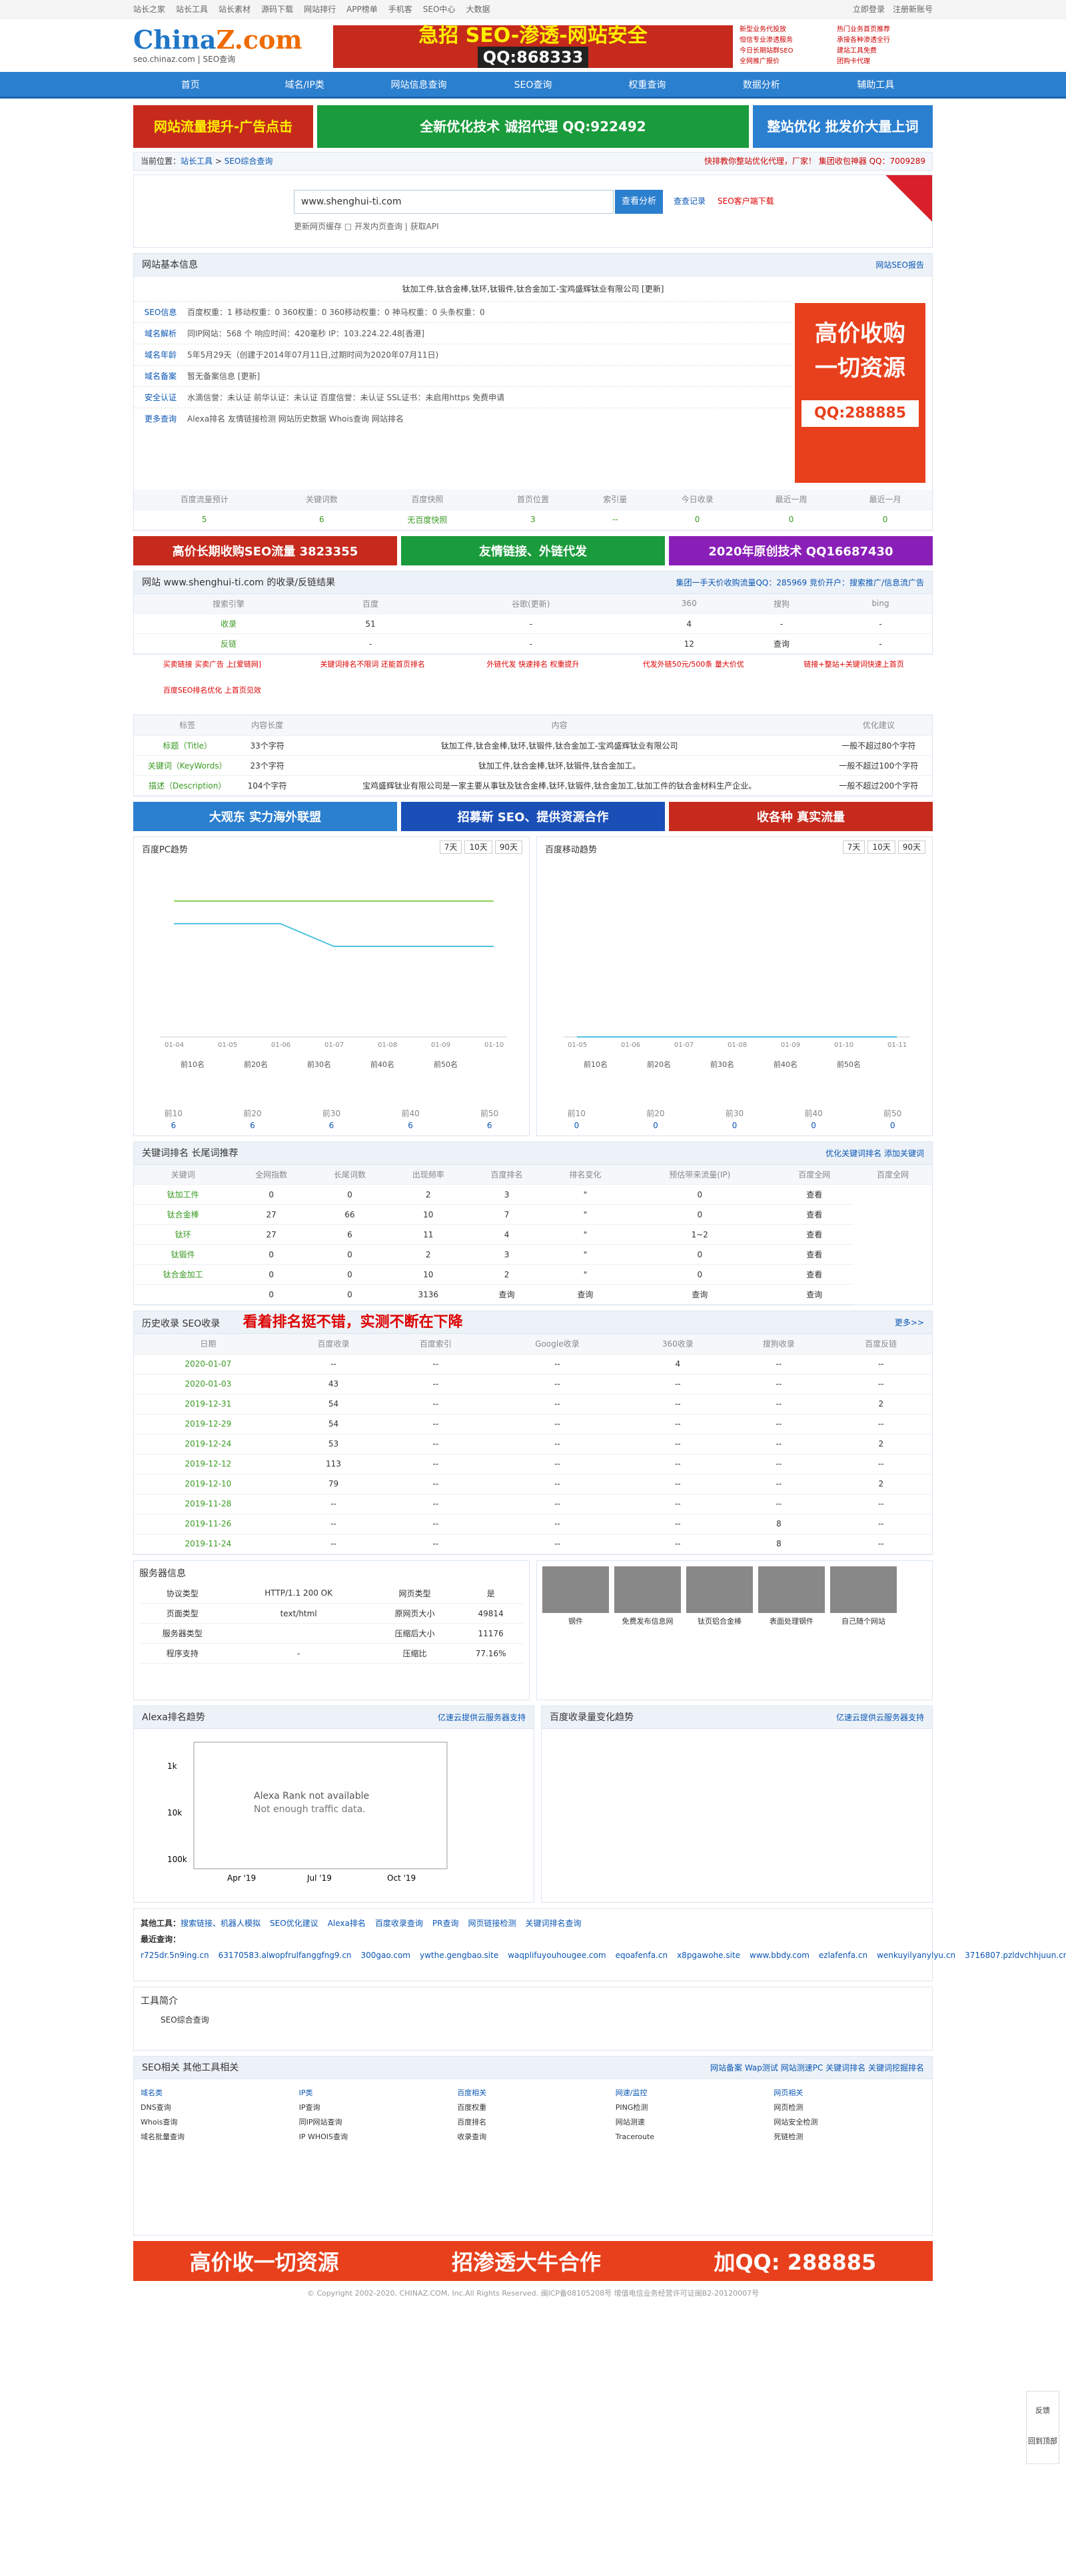  Describe the element at coordinates (885, 40) in the screenshot. I see `header-text-ad: 承接各种渗透全行` at that location.